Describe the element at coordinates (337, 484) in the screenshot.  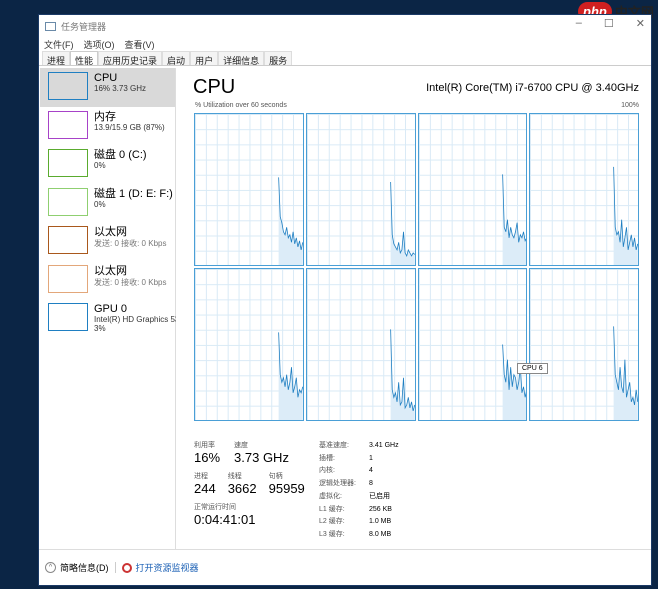
I see `spec-label: 逻辑处理器:` at that location.